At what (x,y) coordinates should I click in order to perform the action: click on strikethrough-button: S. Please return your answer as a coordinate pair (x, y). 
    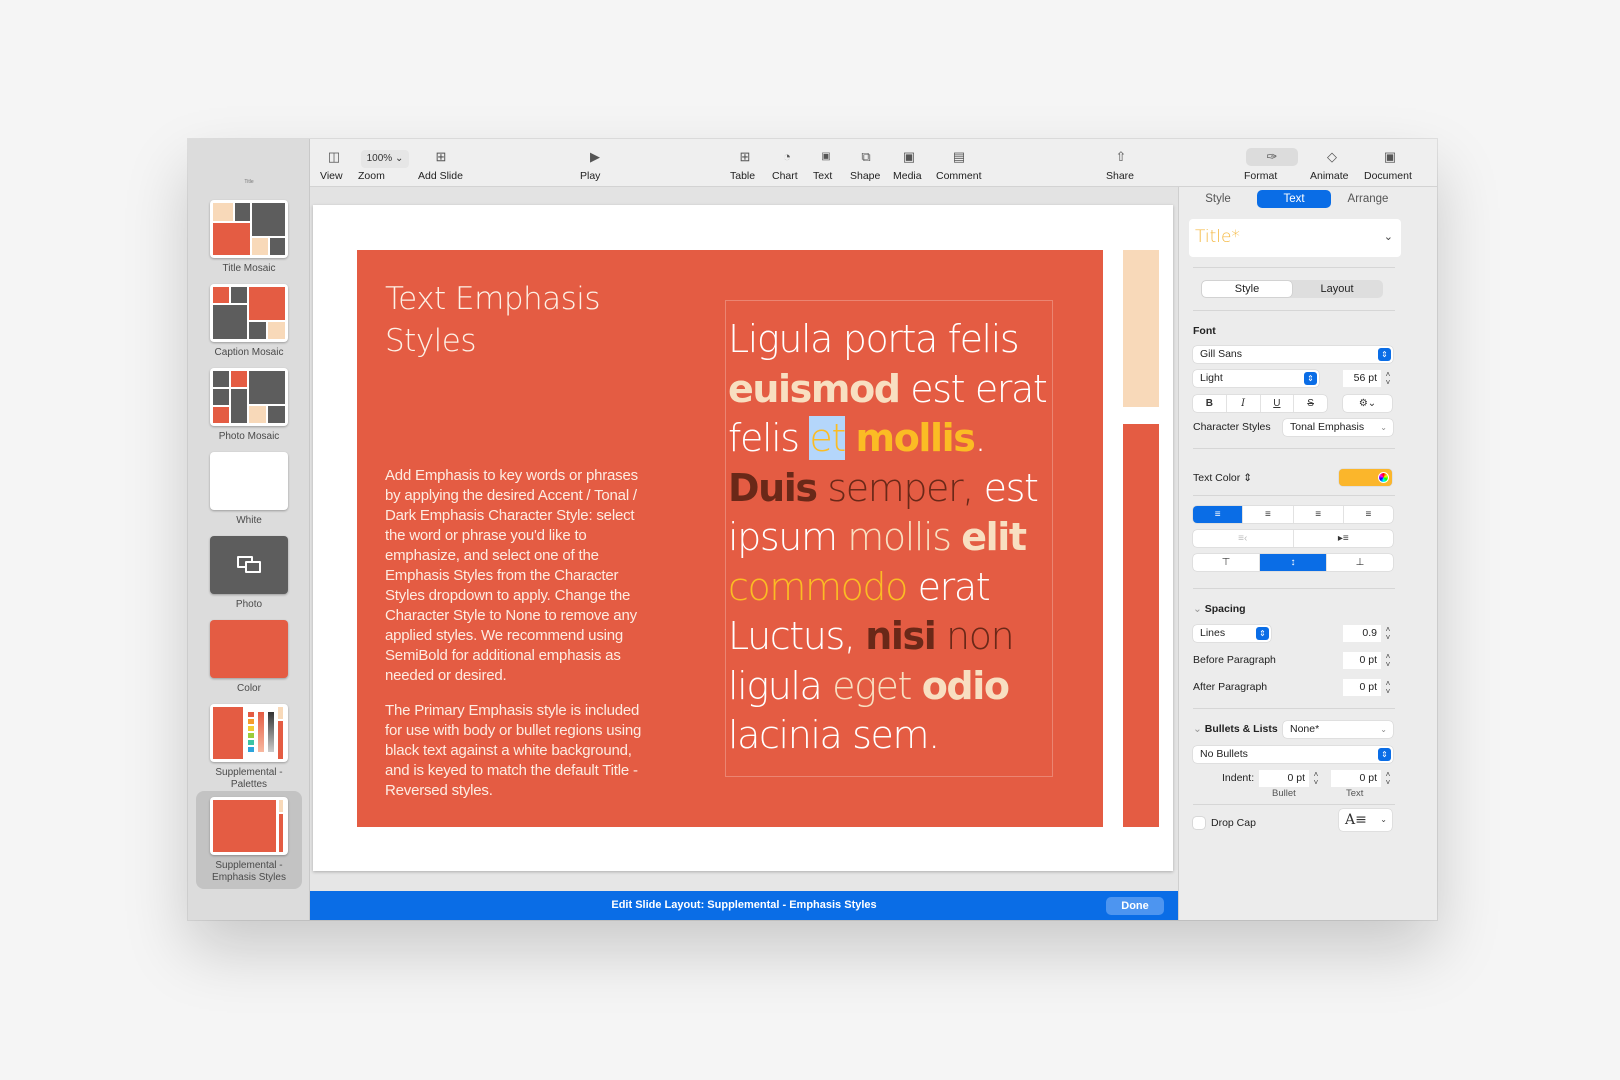
    Looking at the image, I should click on (1310, 403).